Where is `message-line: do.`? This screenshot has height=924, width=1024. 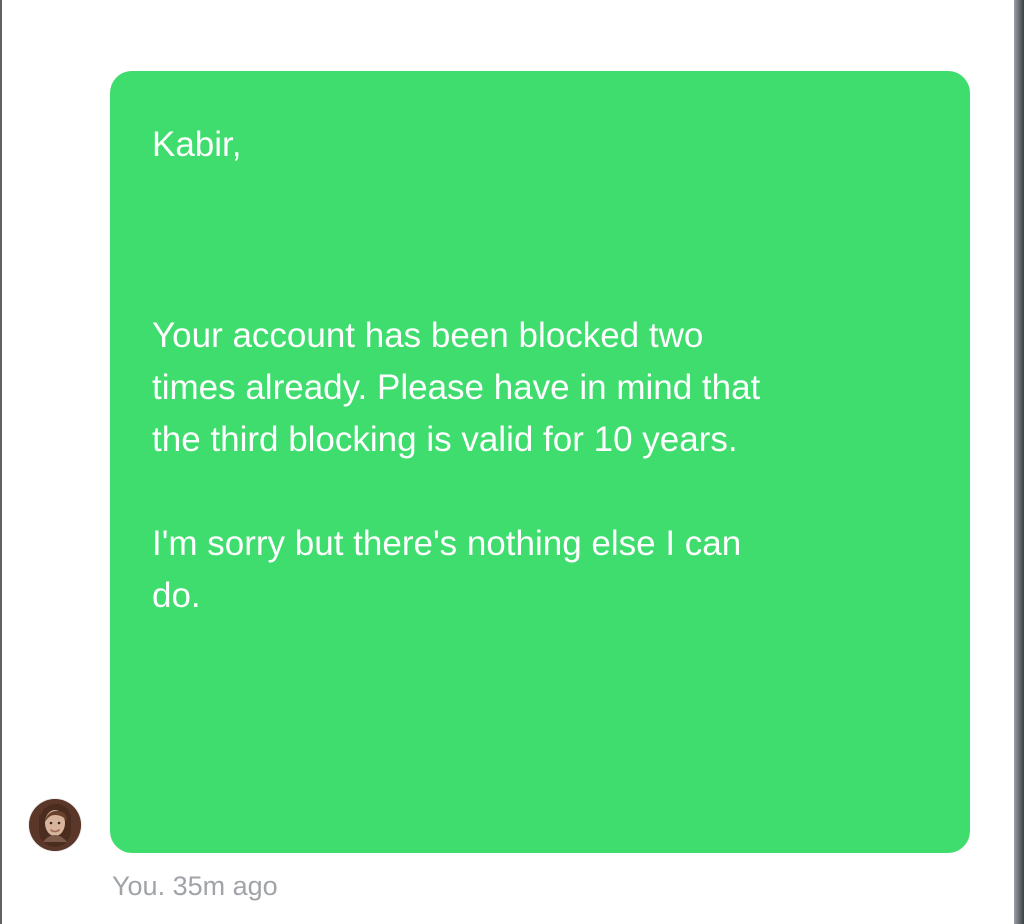
message-line: do. is located at coordinates (176, 595).